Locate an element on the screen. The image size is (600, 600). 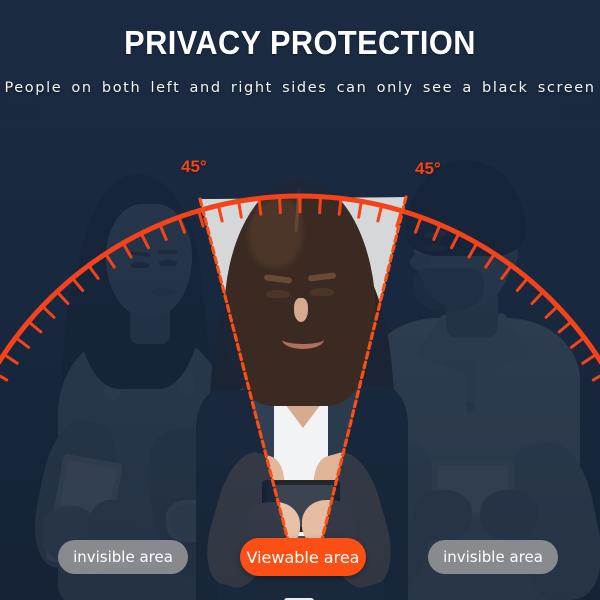
legend-pill-viewable-center: Viewable area is located at coordinates (303, 557).